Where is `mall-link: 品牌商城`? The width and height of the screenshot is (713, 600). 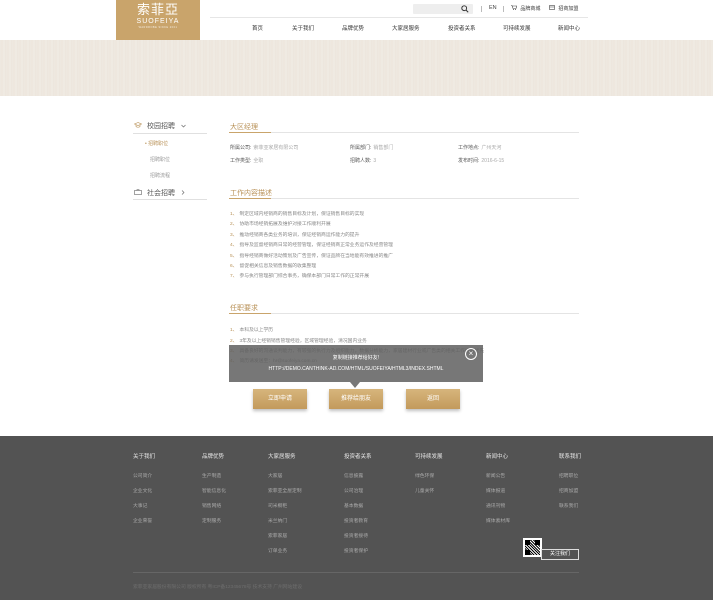 mall-link: 品牌商城 is located at coordinates (525, 8).